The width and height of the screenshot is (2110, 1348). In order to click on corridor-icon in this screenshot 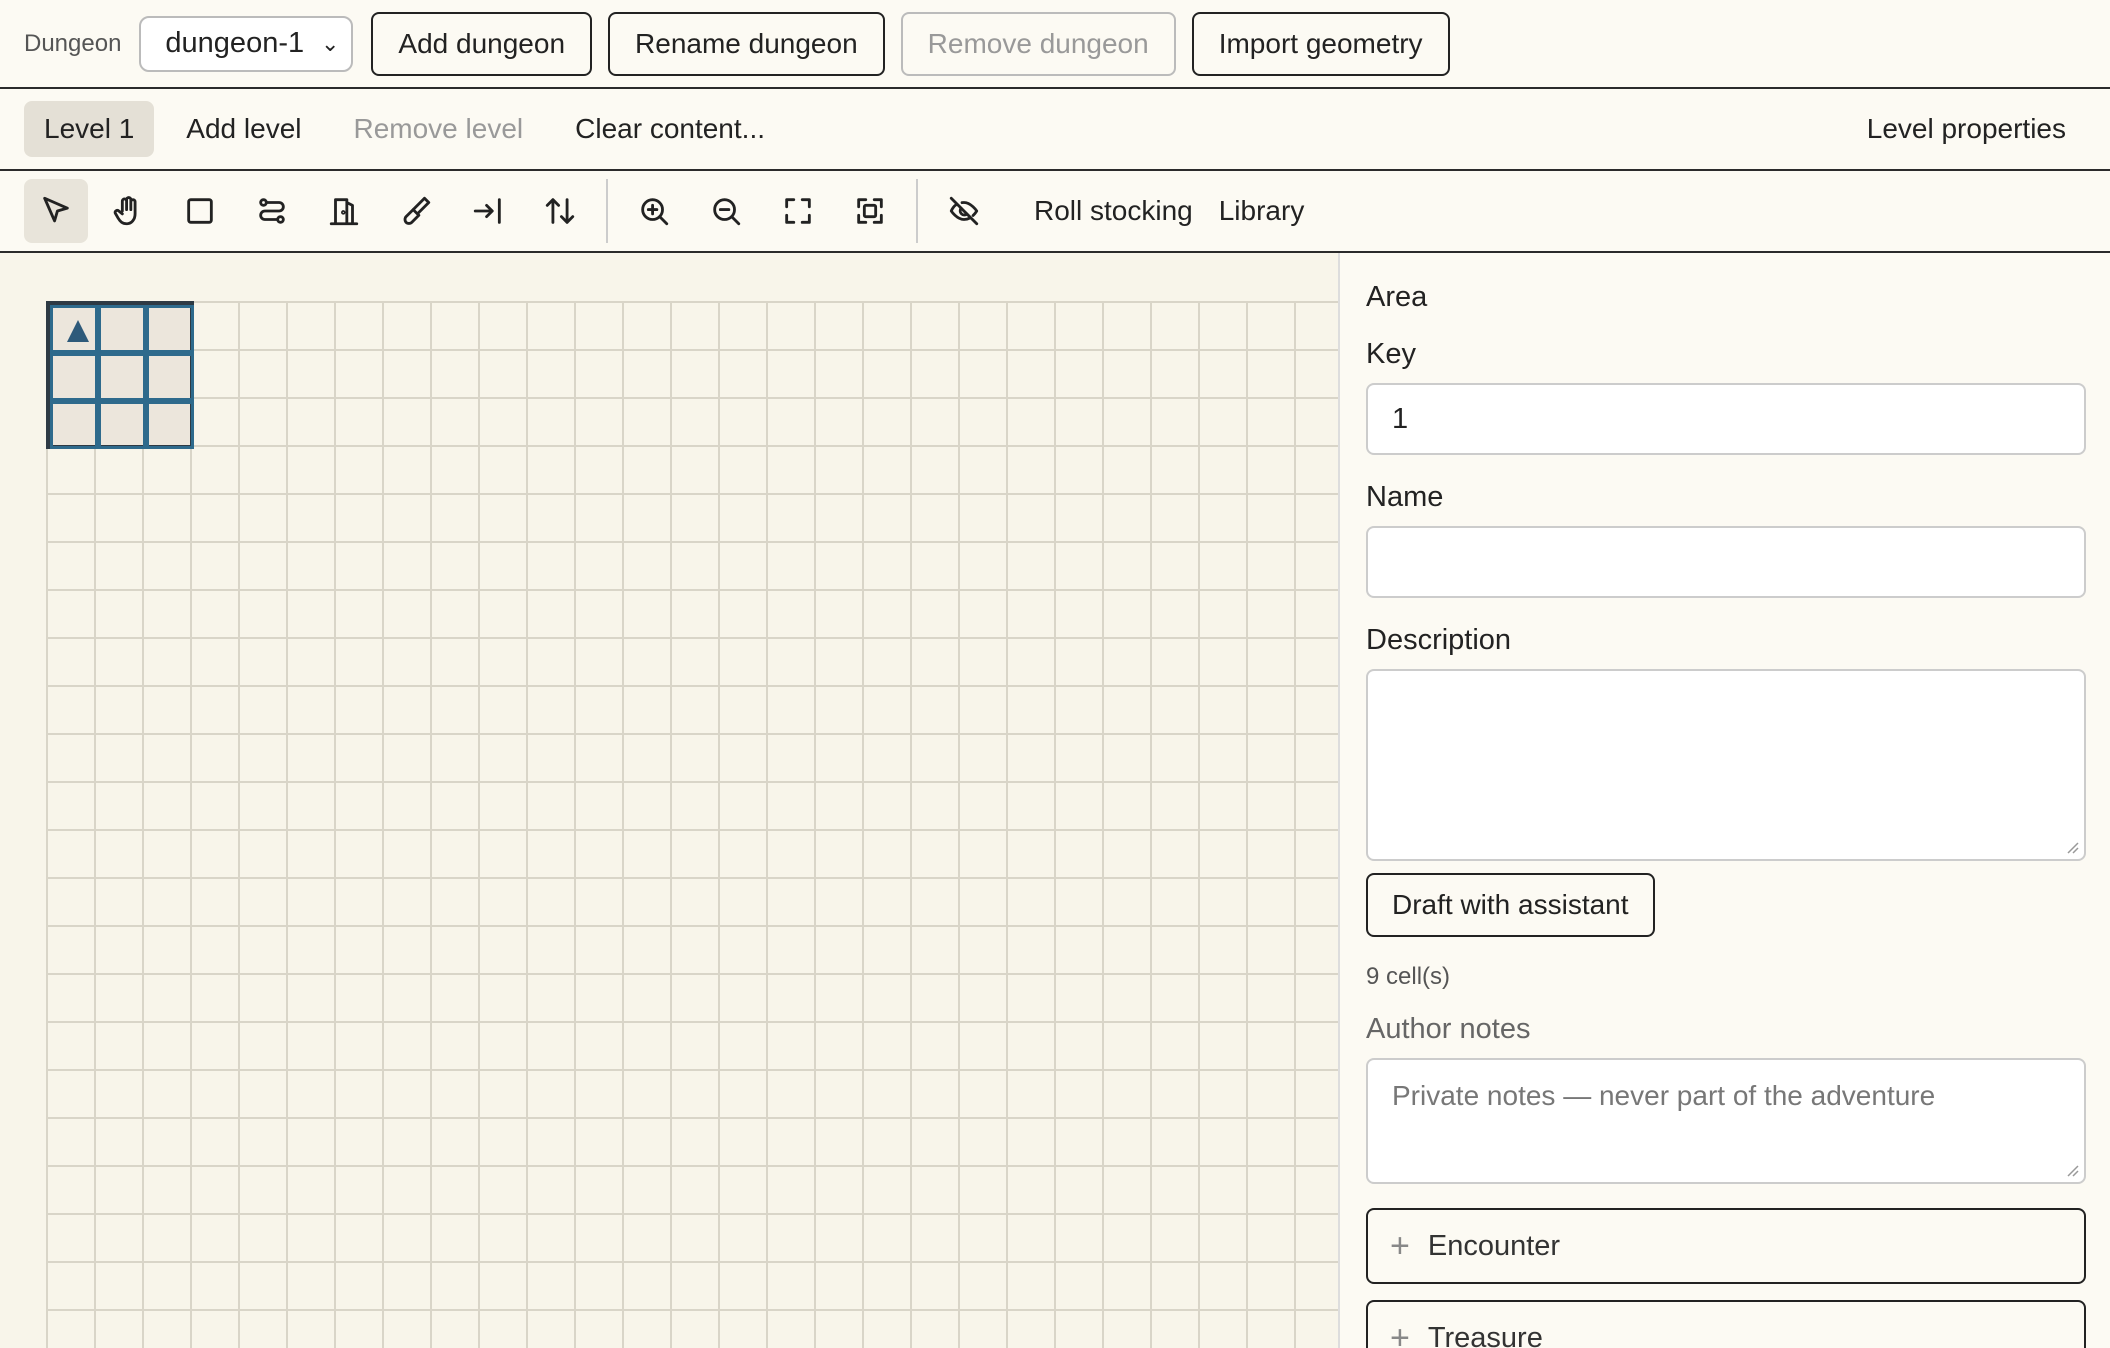, I will do `click(272, 211)`.